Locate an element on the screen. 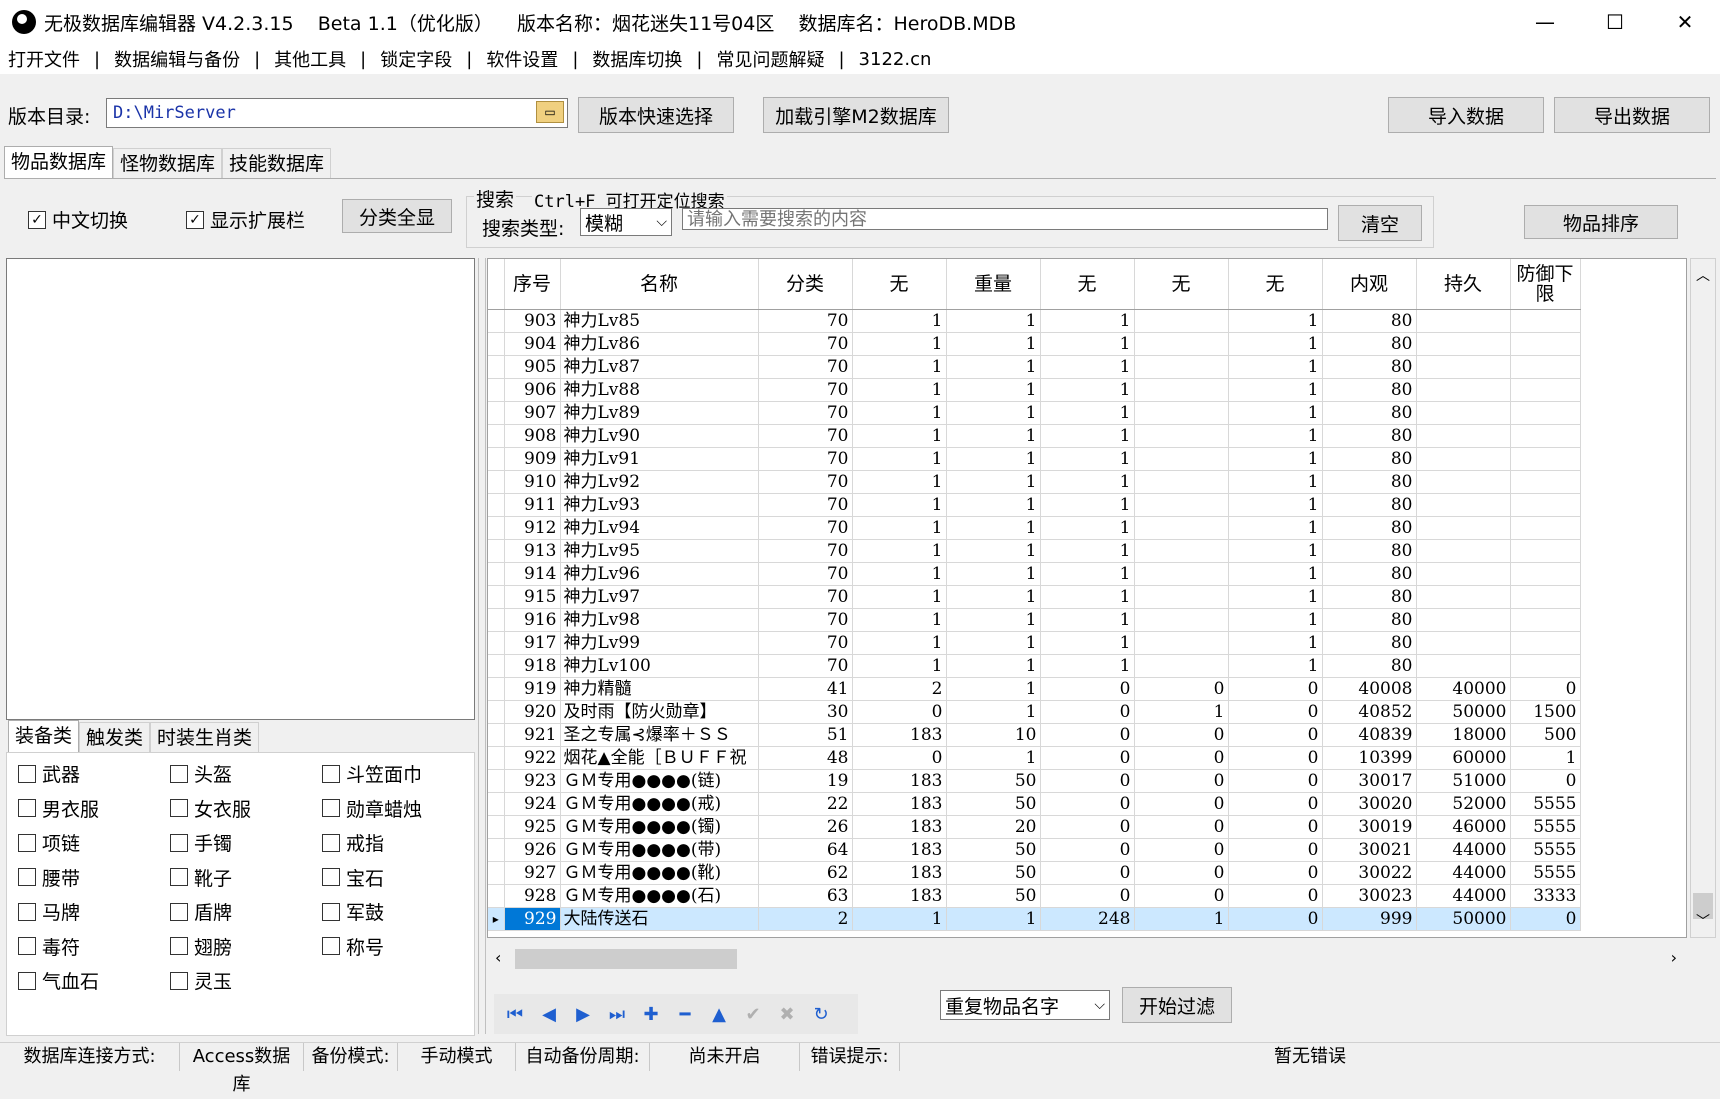 The image size is (1720, 1099). menu-website: 3122.cn is located at coordinates (902, 59).